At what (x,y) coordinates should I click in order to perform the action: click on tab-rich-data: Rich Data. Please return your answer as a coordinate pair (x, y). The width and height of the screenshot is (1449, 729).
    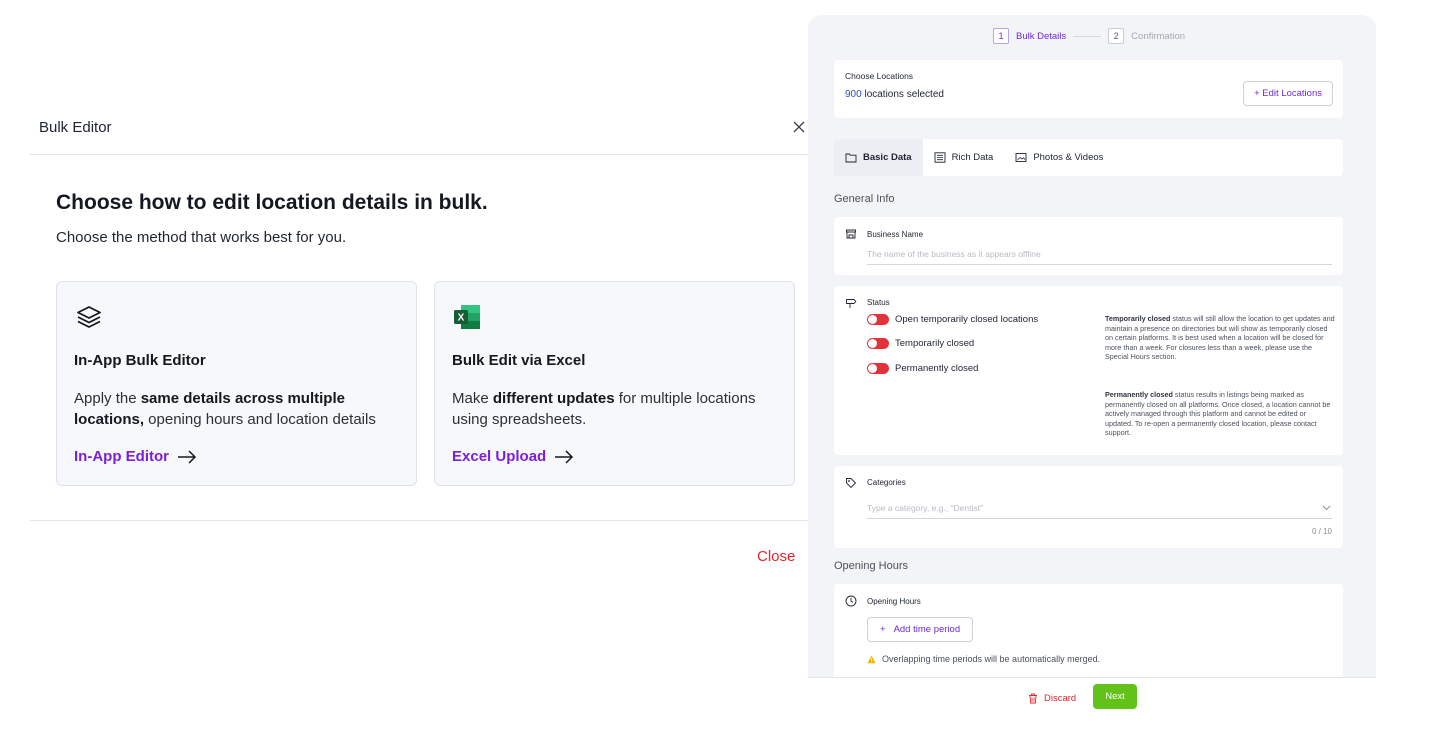
    Looking at the image, I should click on (964, 157).